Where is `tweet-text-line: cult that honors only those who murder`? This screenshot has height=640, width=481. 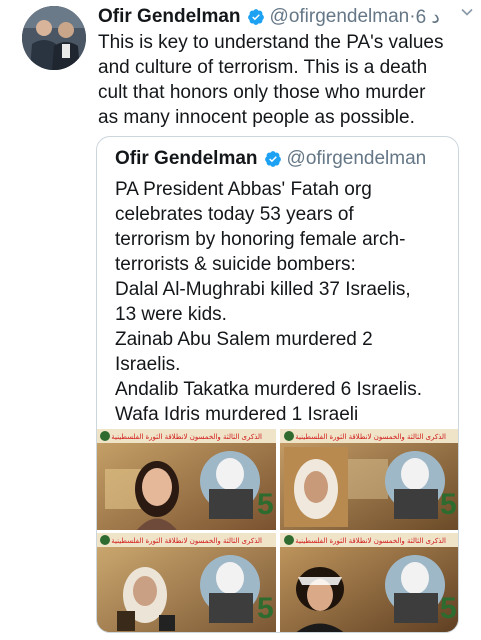 tweet-text-line: cult that honors only those who murder is located at coordinates (262, 92).